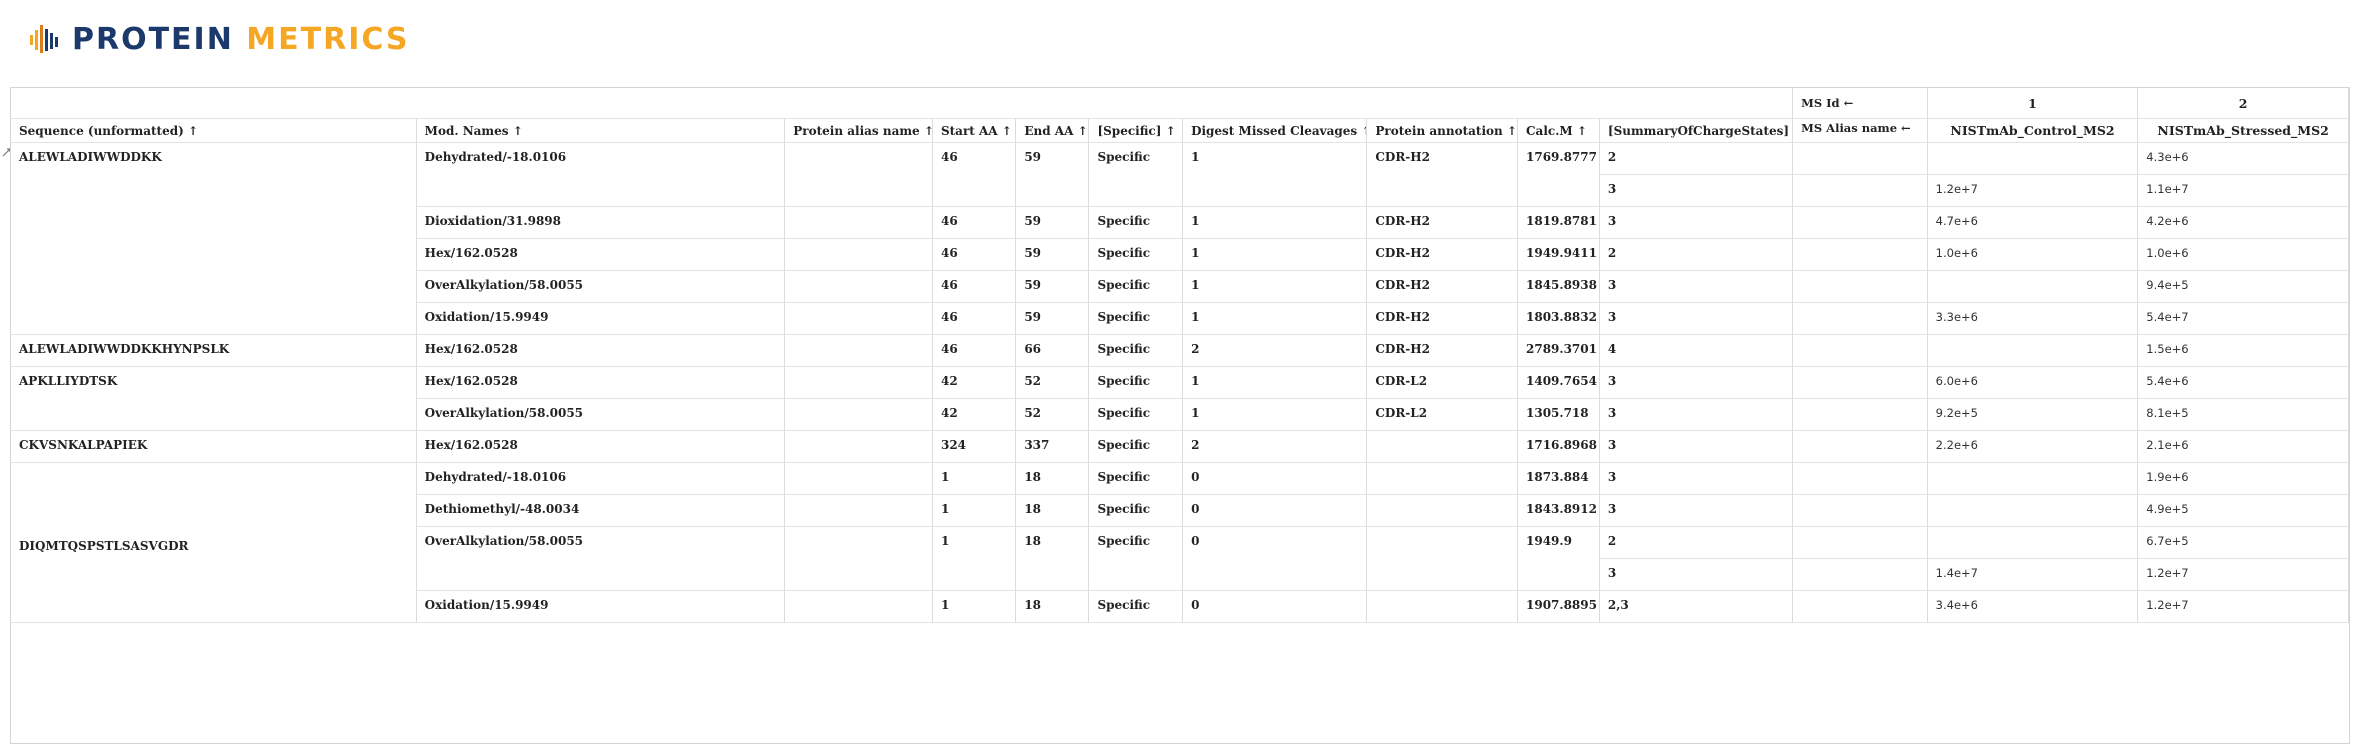 This screenshot has height=750, width=2357. Describe the element at coordinates (2243, 190) in the screenshot. I see `intensity-ms2-cell: 1.1e+7` at that location.